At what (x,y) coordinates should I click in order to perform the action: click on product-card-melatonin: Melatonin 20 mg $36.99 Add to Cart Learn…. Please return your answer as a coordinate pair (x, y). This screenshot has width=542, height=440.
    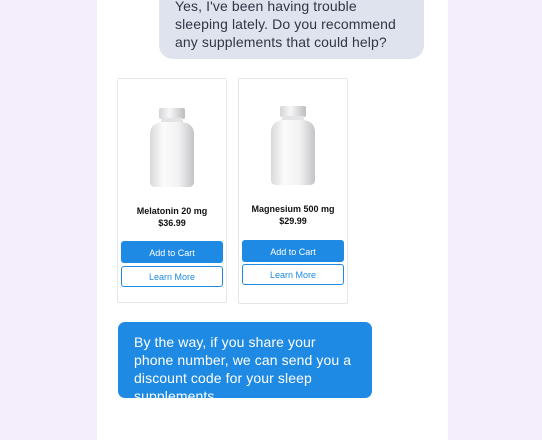
    Looking at the image, I should click on (172, 190).